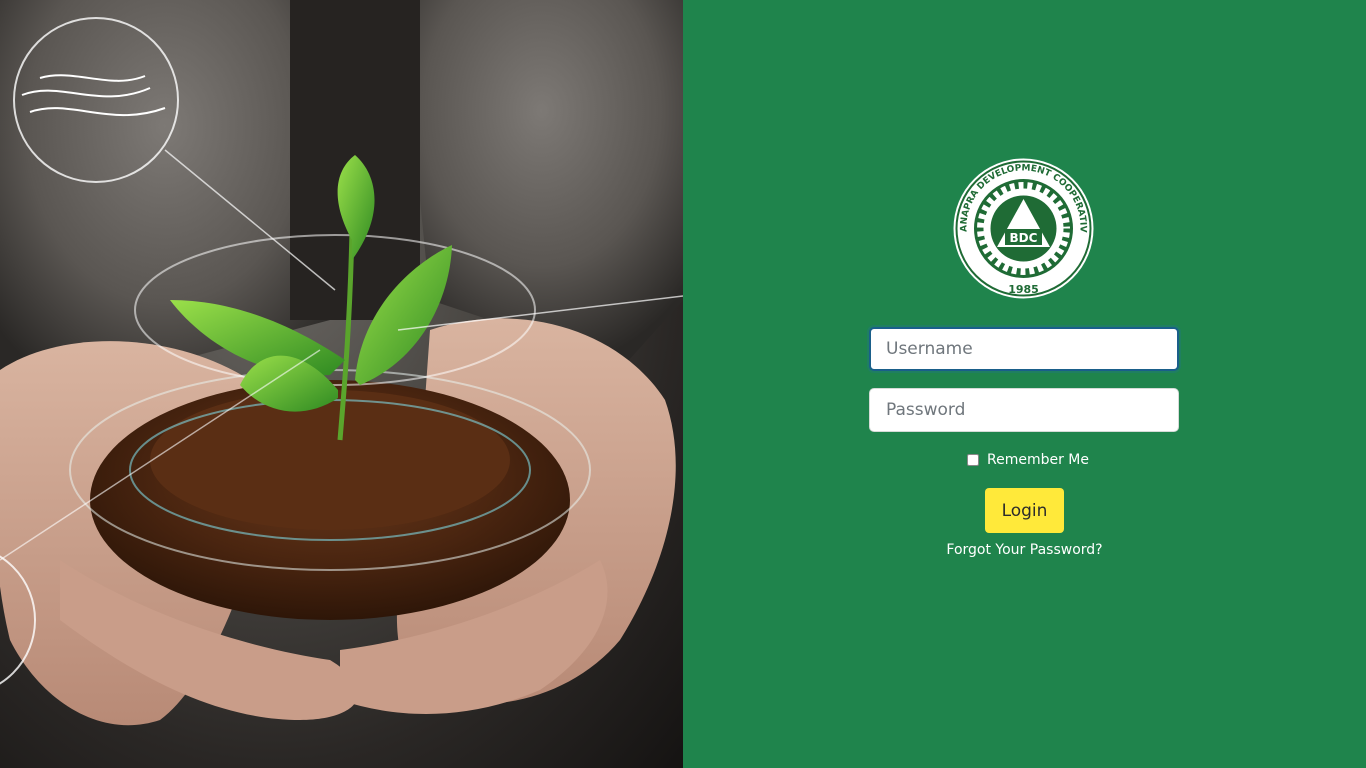 The height and width of the screenshot is (768, 1366). What do you see at coordinates (1024, 349) in the screenshot?
I see `username-input` at bounding box center [1024, 349].